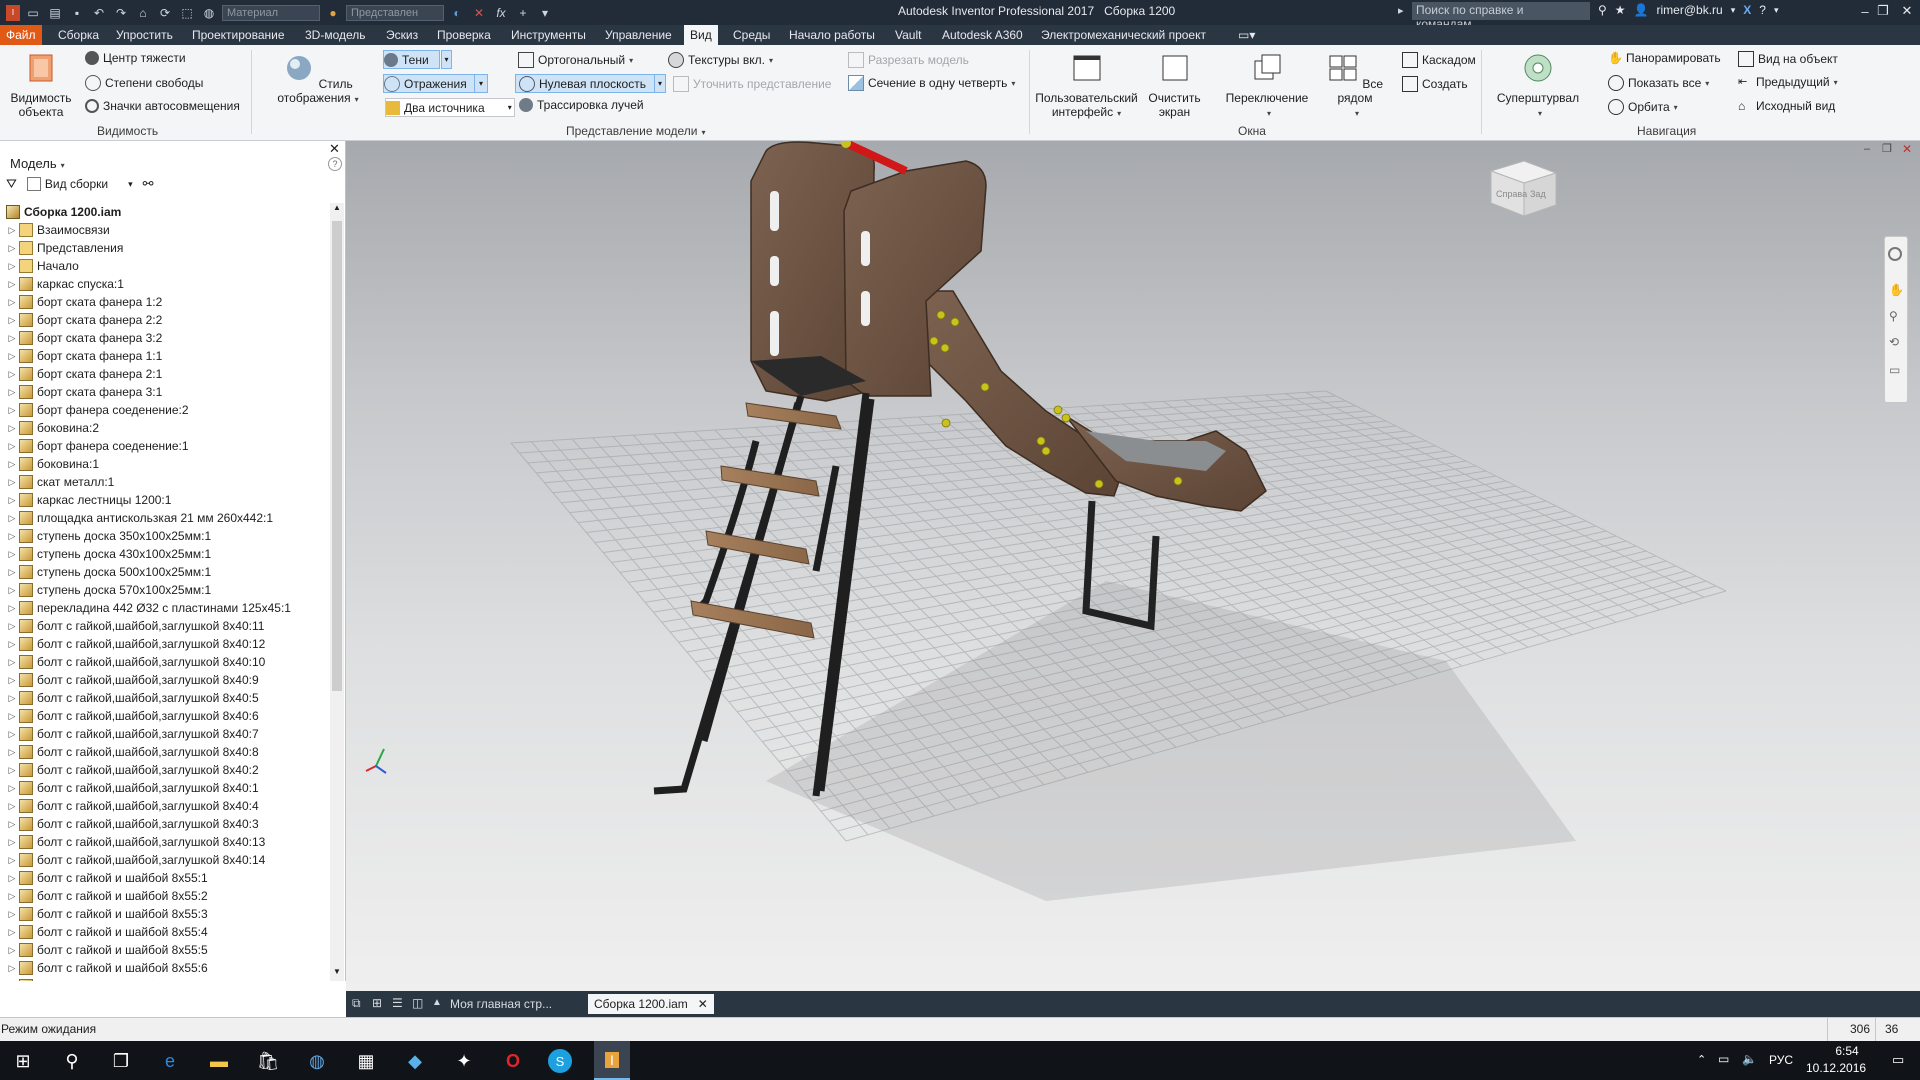 Image resolution: width=1920 pixels, height=1080 pixels. I want to click on viewcube-back-face: Зад, so click(1538, 194).